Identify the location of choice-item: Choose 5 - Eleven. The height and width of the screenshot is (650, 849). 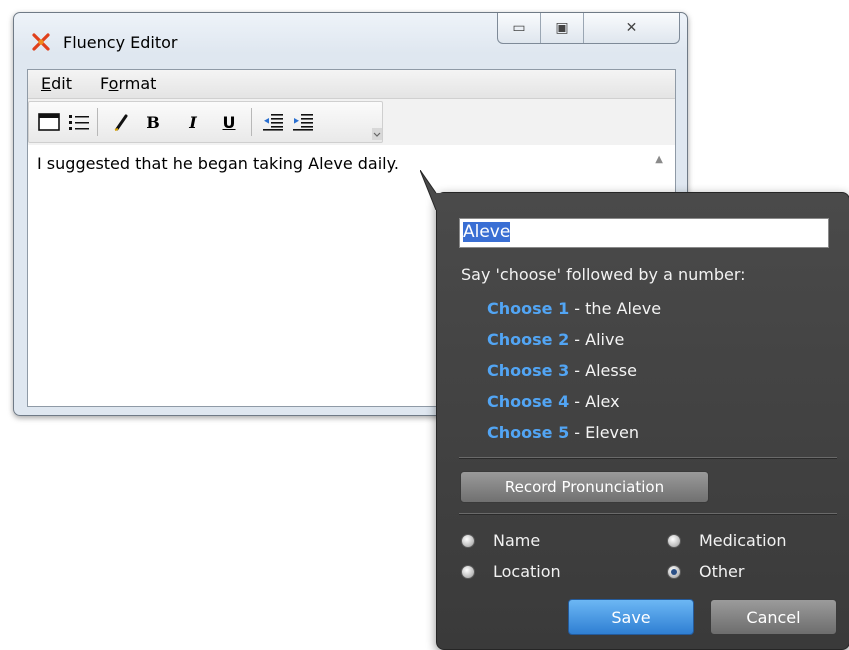
(574, 432).